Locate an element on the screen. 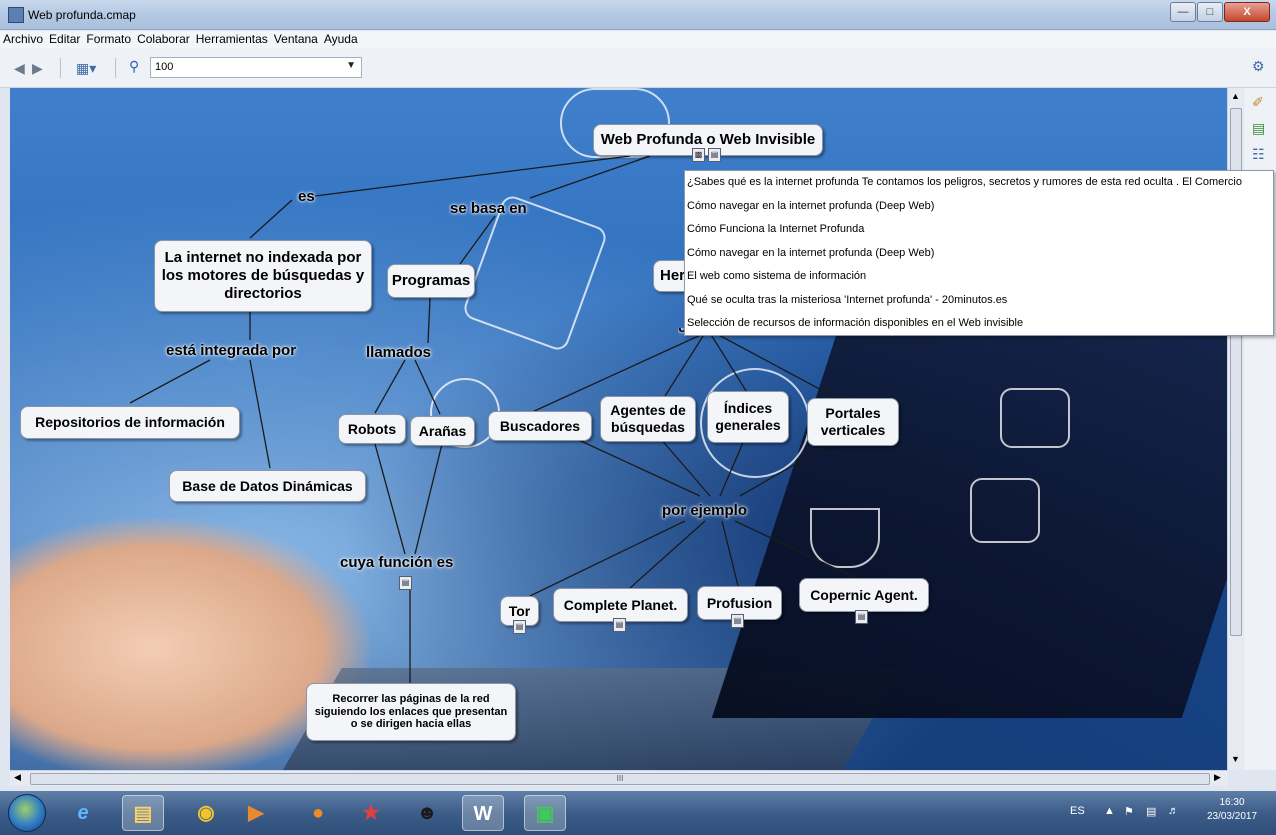 This screenshot has height=835, width=1276. cuba-browser-icon: ★ is located at coordinates (371, 813).